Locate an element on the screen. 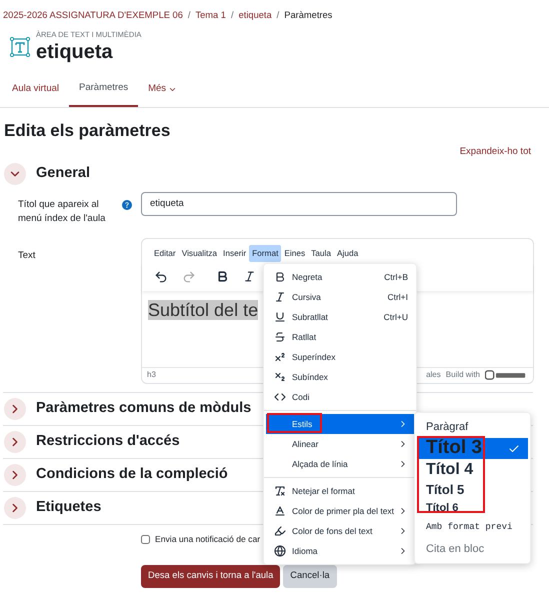 The width and height of the screenshot is (549, 599). editor-menu-item: Ajuda is located at coordinates (348, 253).